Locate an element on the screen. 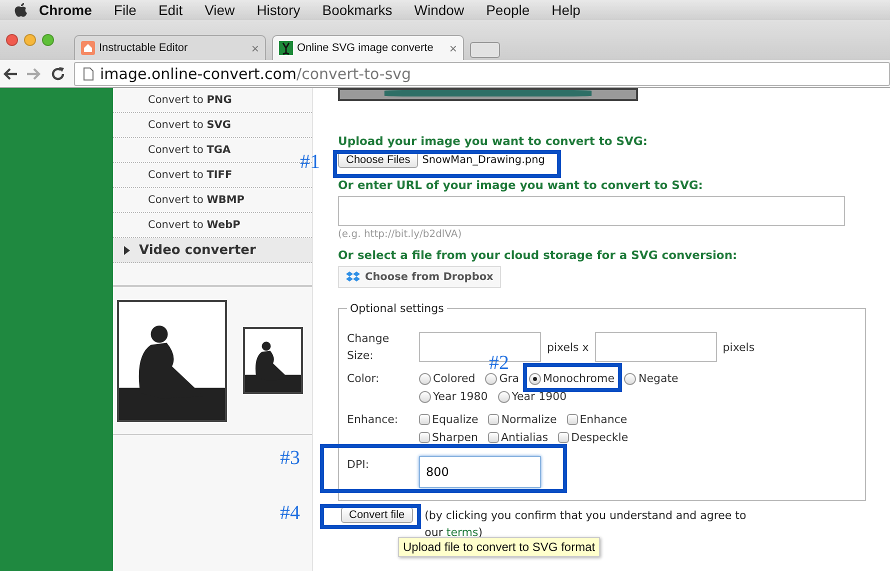 The height and width of the screenshot is (571, 890). dpi-label: DPI: is located at coordinates (358, 465).